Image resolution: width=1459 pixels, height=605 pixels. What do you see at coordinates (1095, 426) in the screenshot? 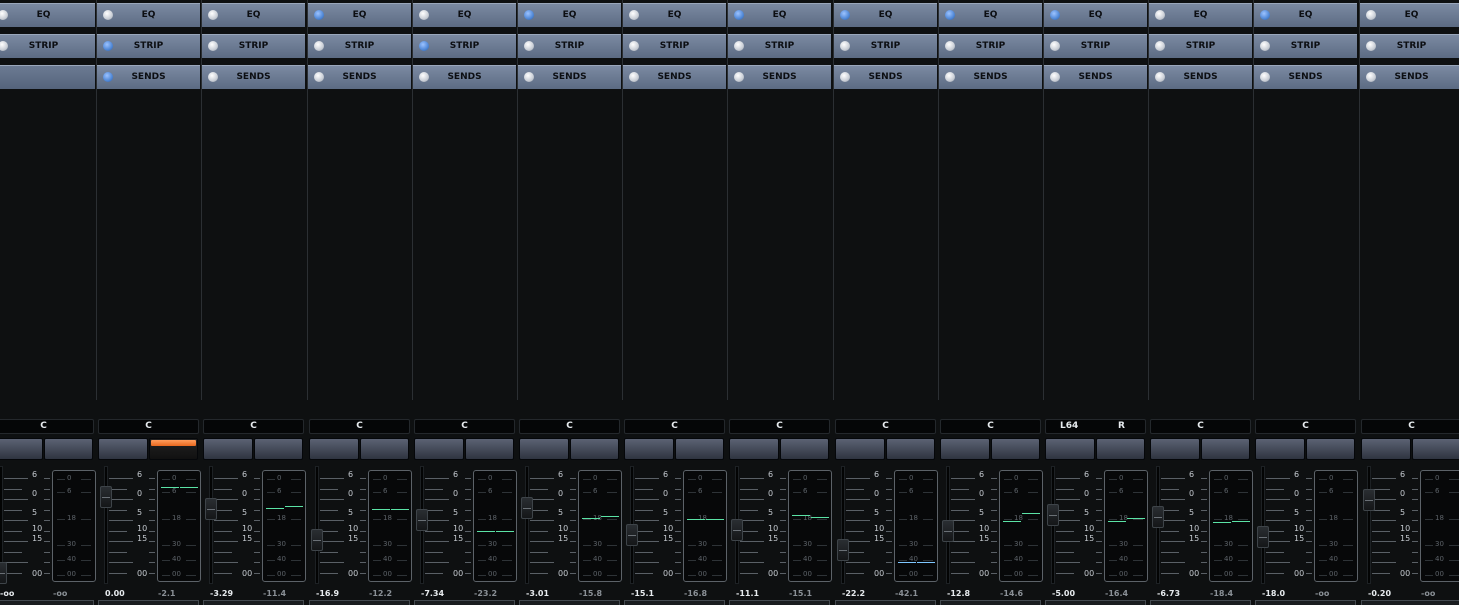
I see `pan-display: L64 R` at bounding box center [1095, 426].